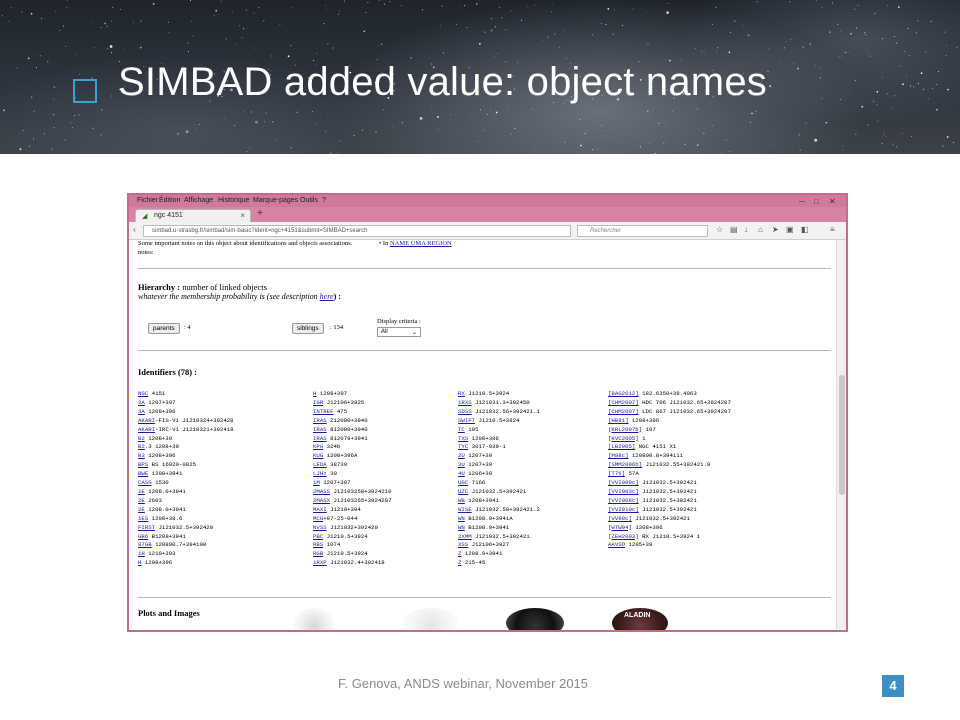 The image size is (960, 720). I want to click on catalog-link: [VV2000c], so click(623, 482).